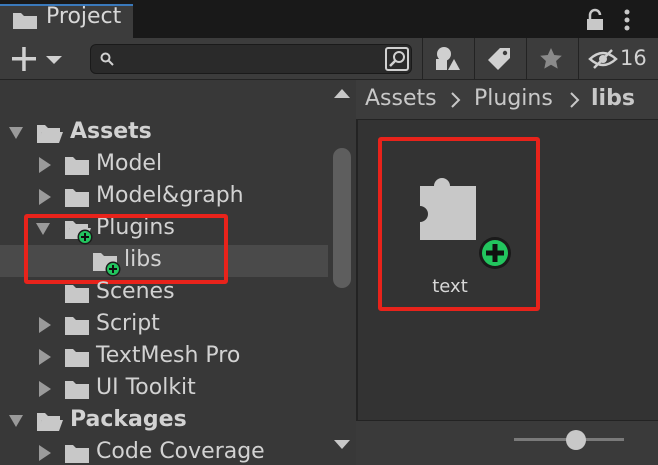 The image size is (658, 465). Describe the element at coordinates (84, 16) in the screenshot. I see `tab-title: Project` at that location.